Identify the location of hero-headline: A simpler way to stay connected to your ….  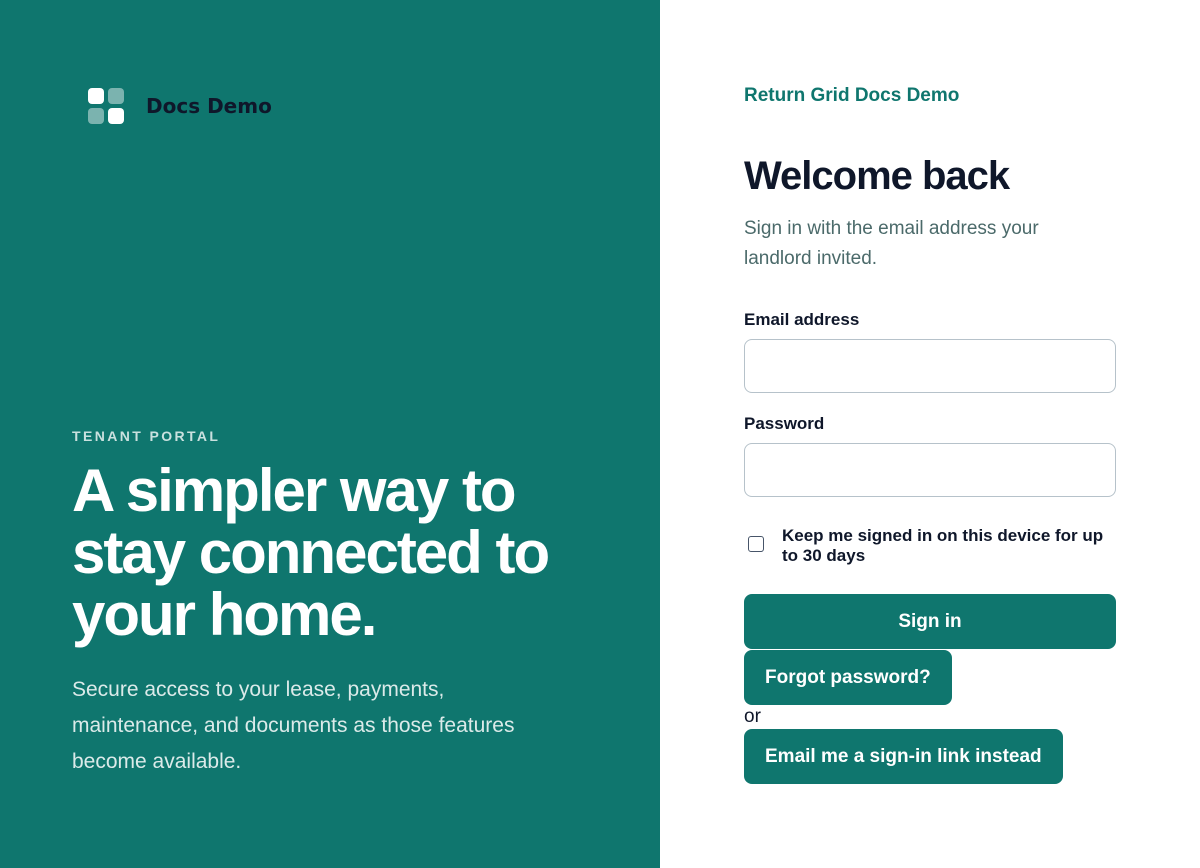
(311, 552).